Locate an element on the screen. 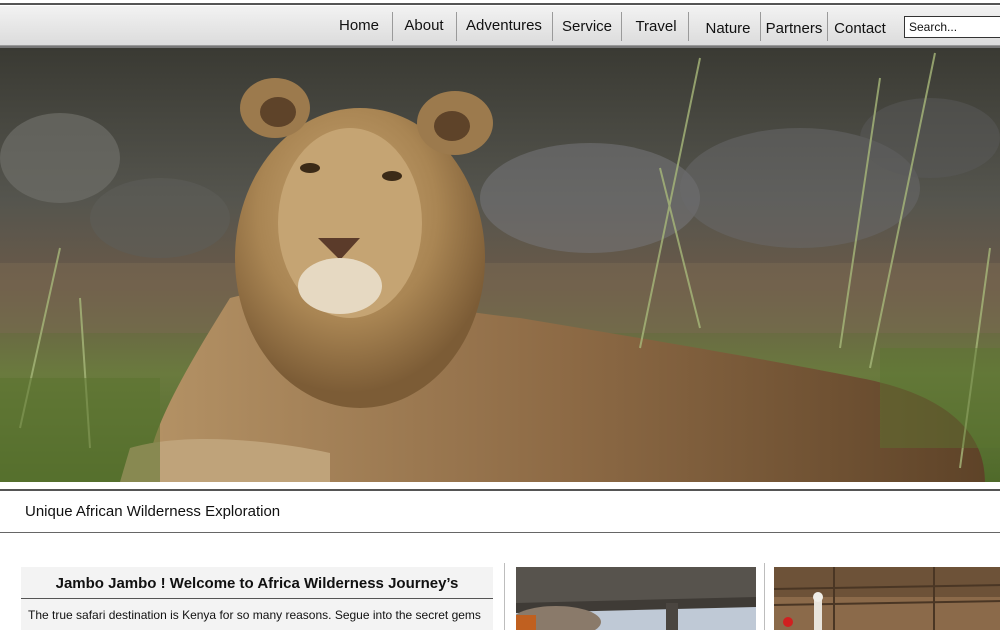 The image size is (1000, 630). nav-about: About is located at coordinates (424, 25).